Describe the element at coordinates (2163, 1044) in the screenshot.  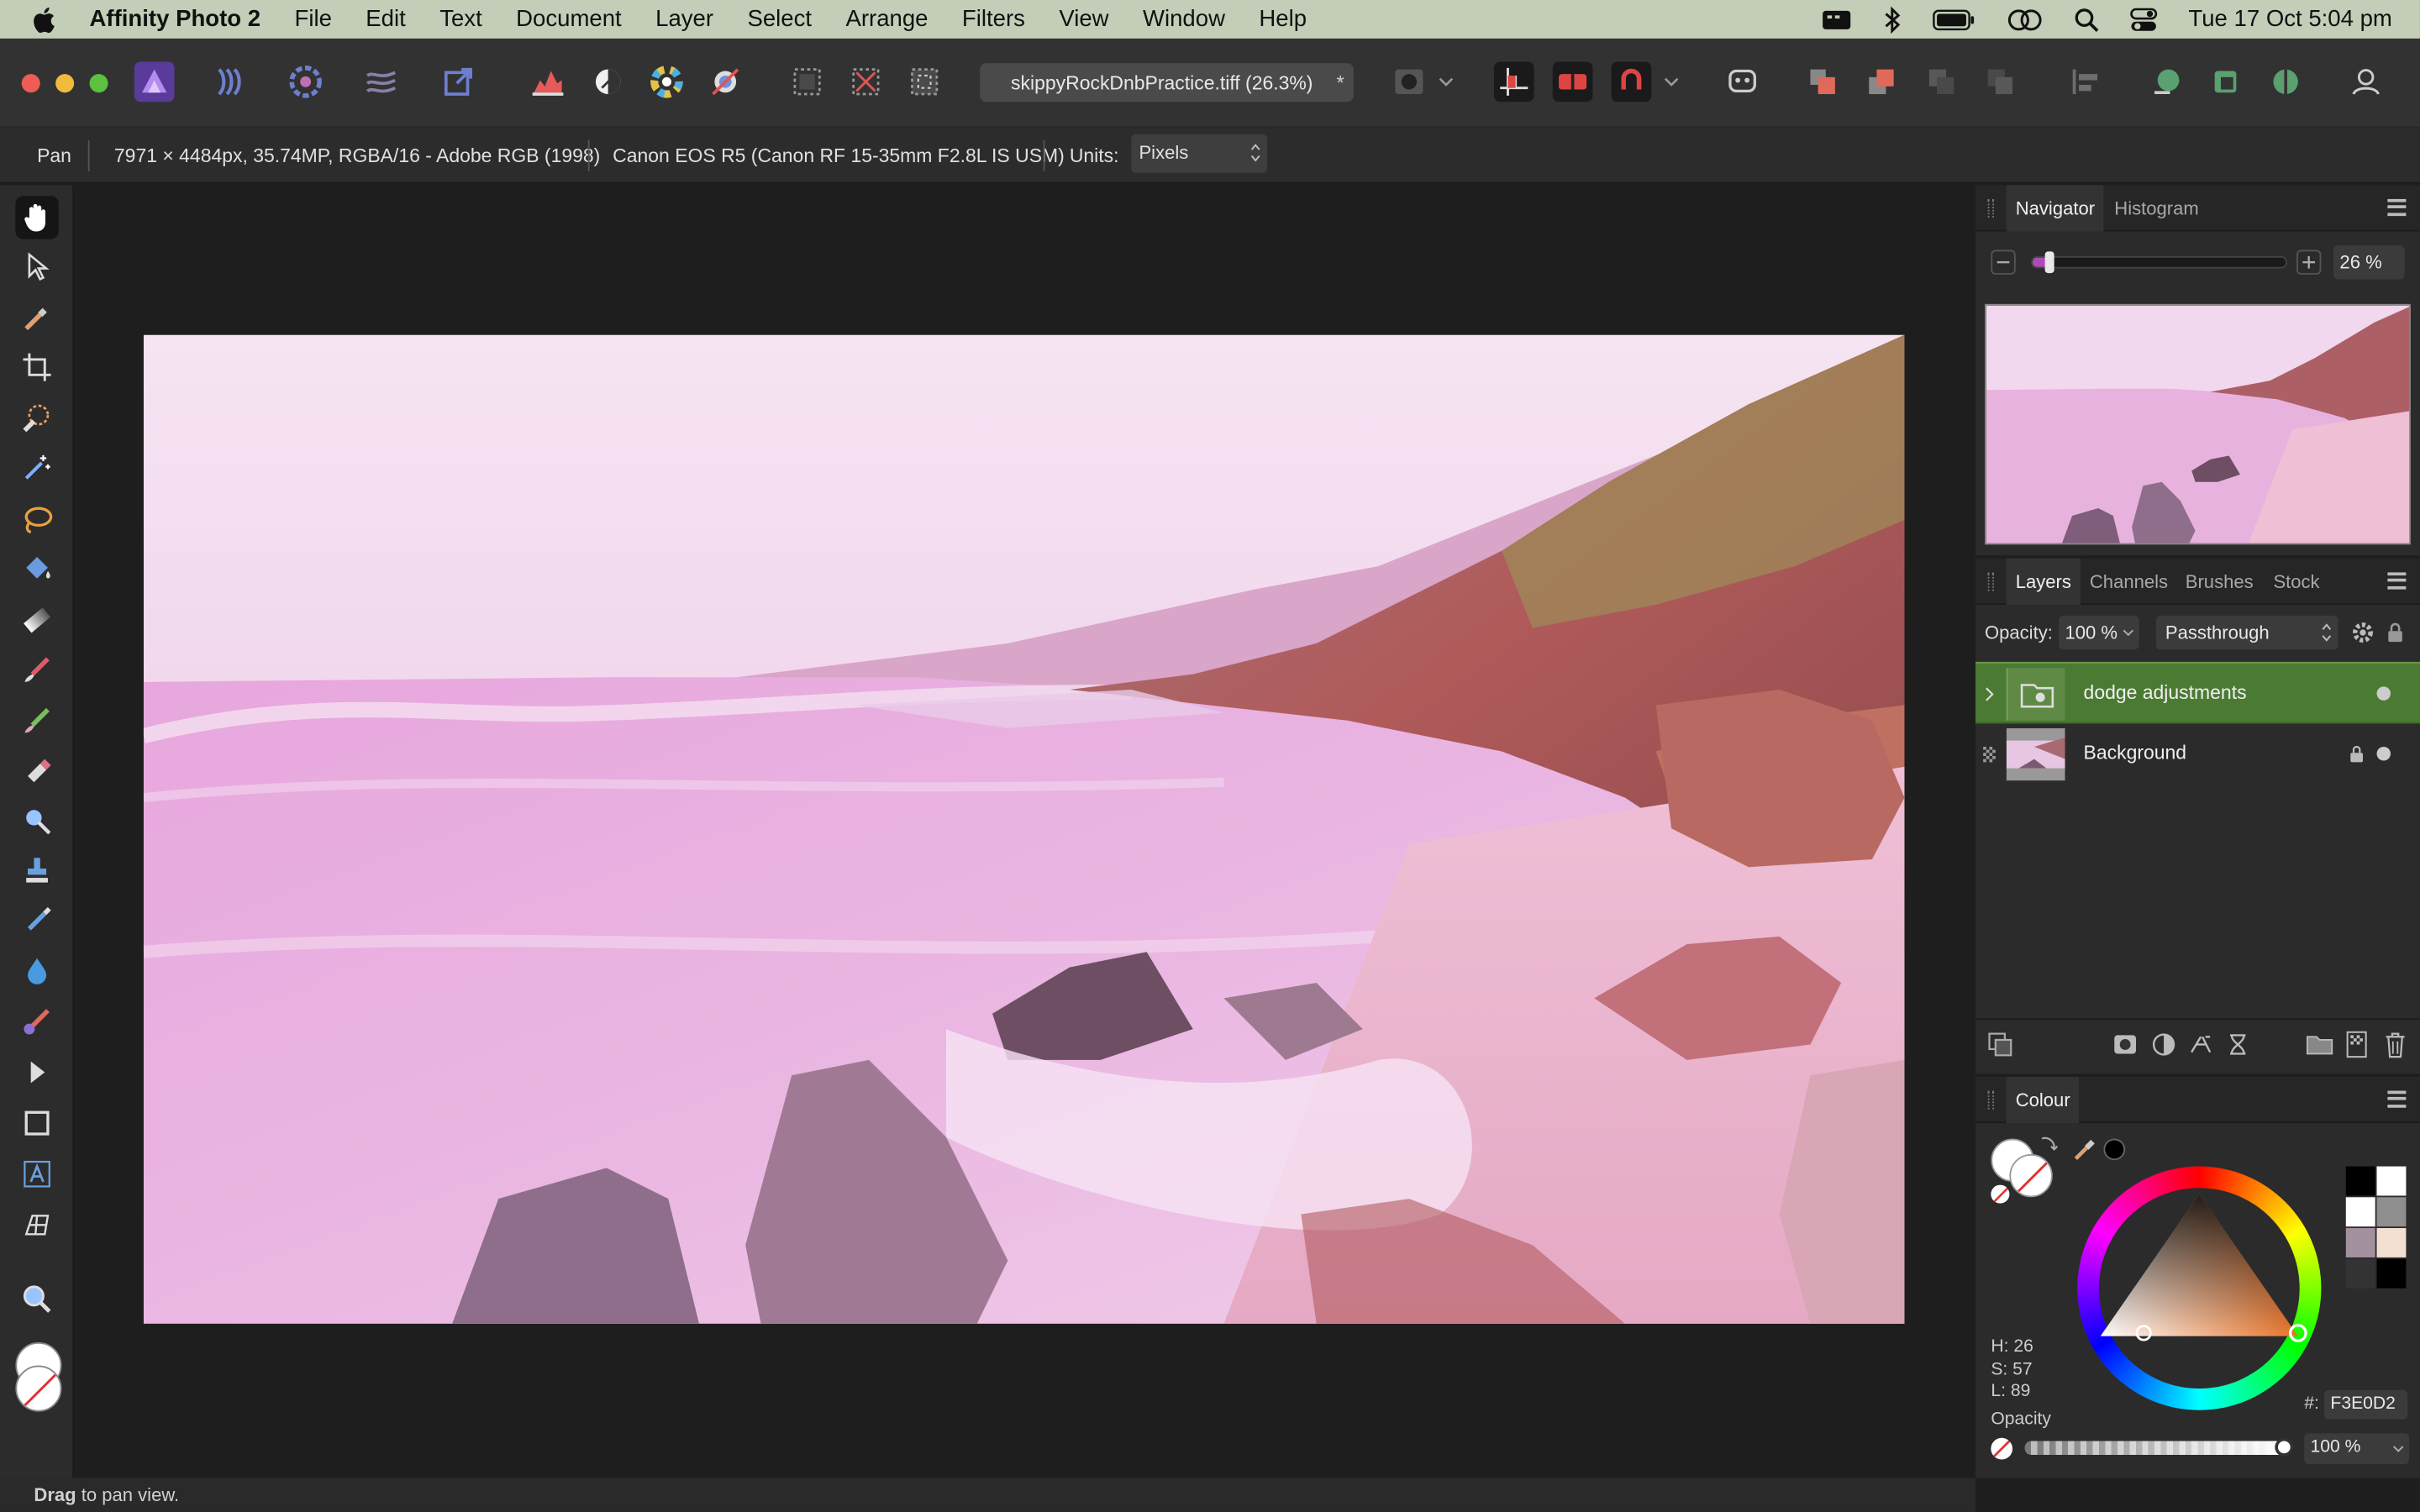
I see `adjustment-layer-icon` at that location.